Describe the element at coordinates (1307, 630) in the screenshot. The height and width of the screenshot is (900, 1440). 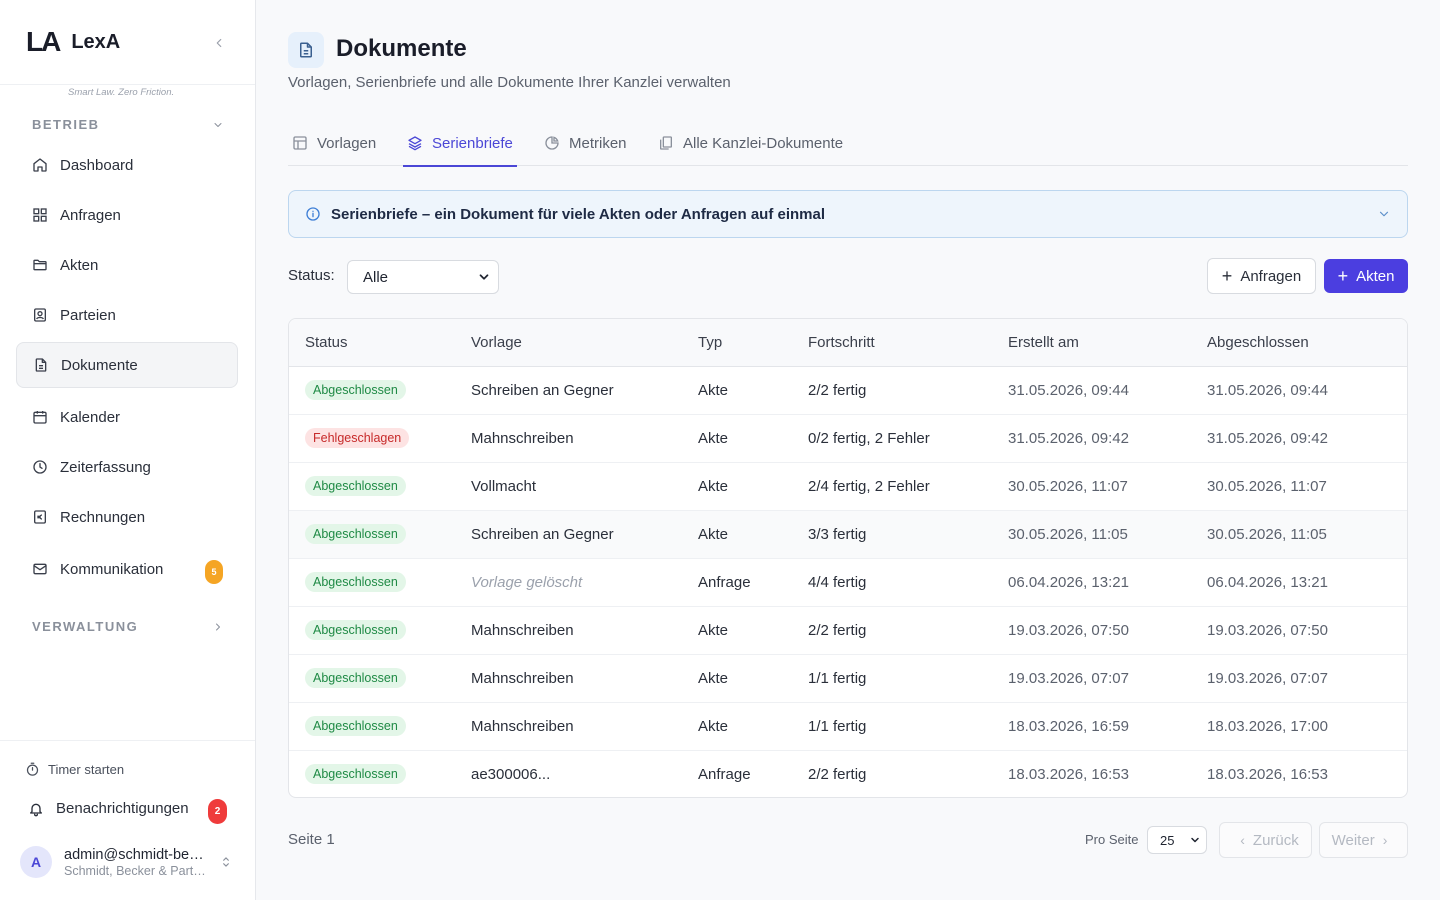
I see `cell-abgeschlossen: 19.03.2026, 07:50` at that location.